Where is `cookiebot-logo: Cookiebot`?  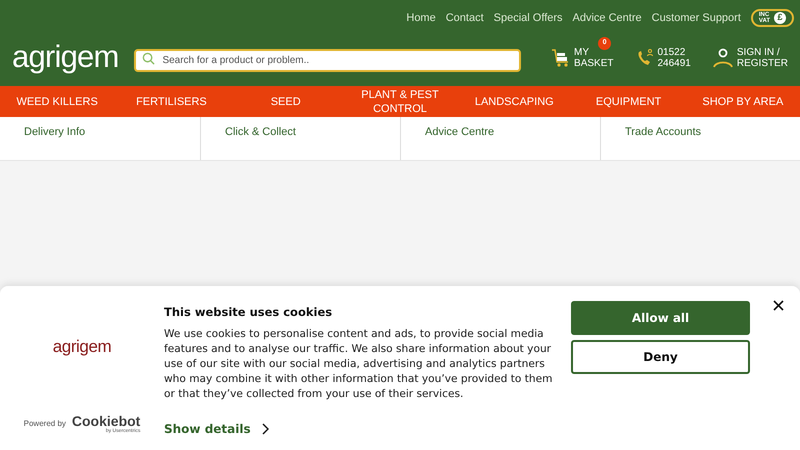
cookiebot-logo: Cookiebot is located at coordinates (106, 421).